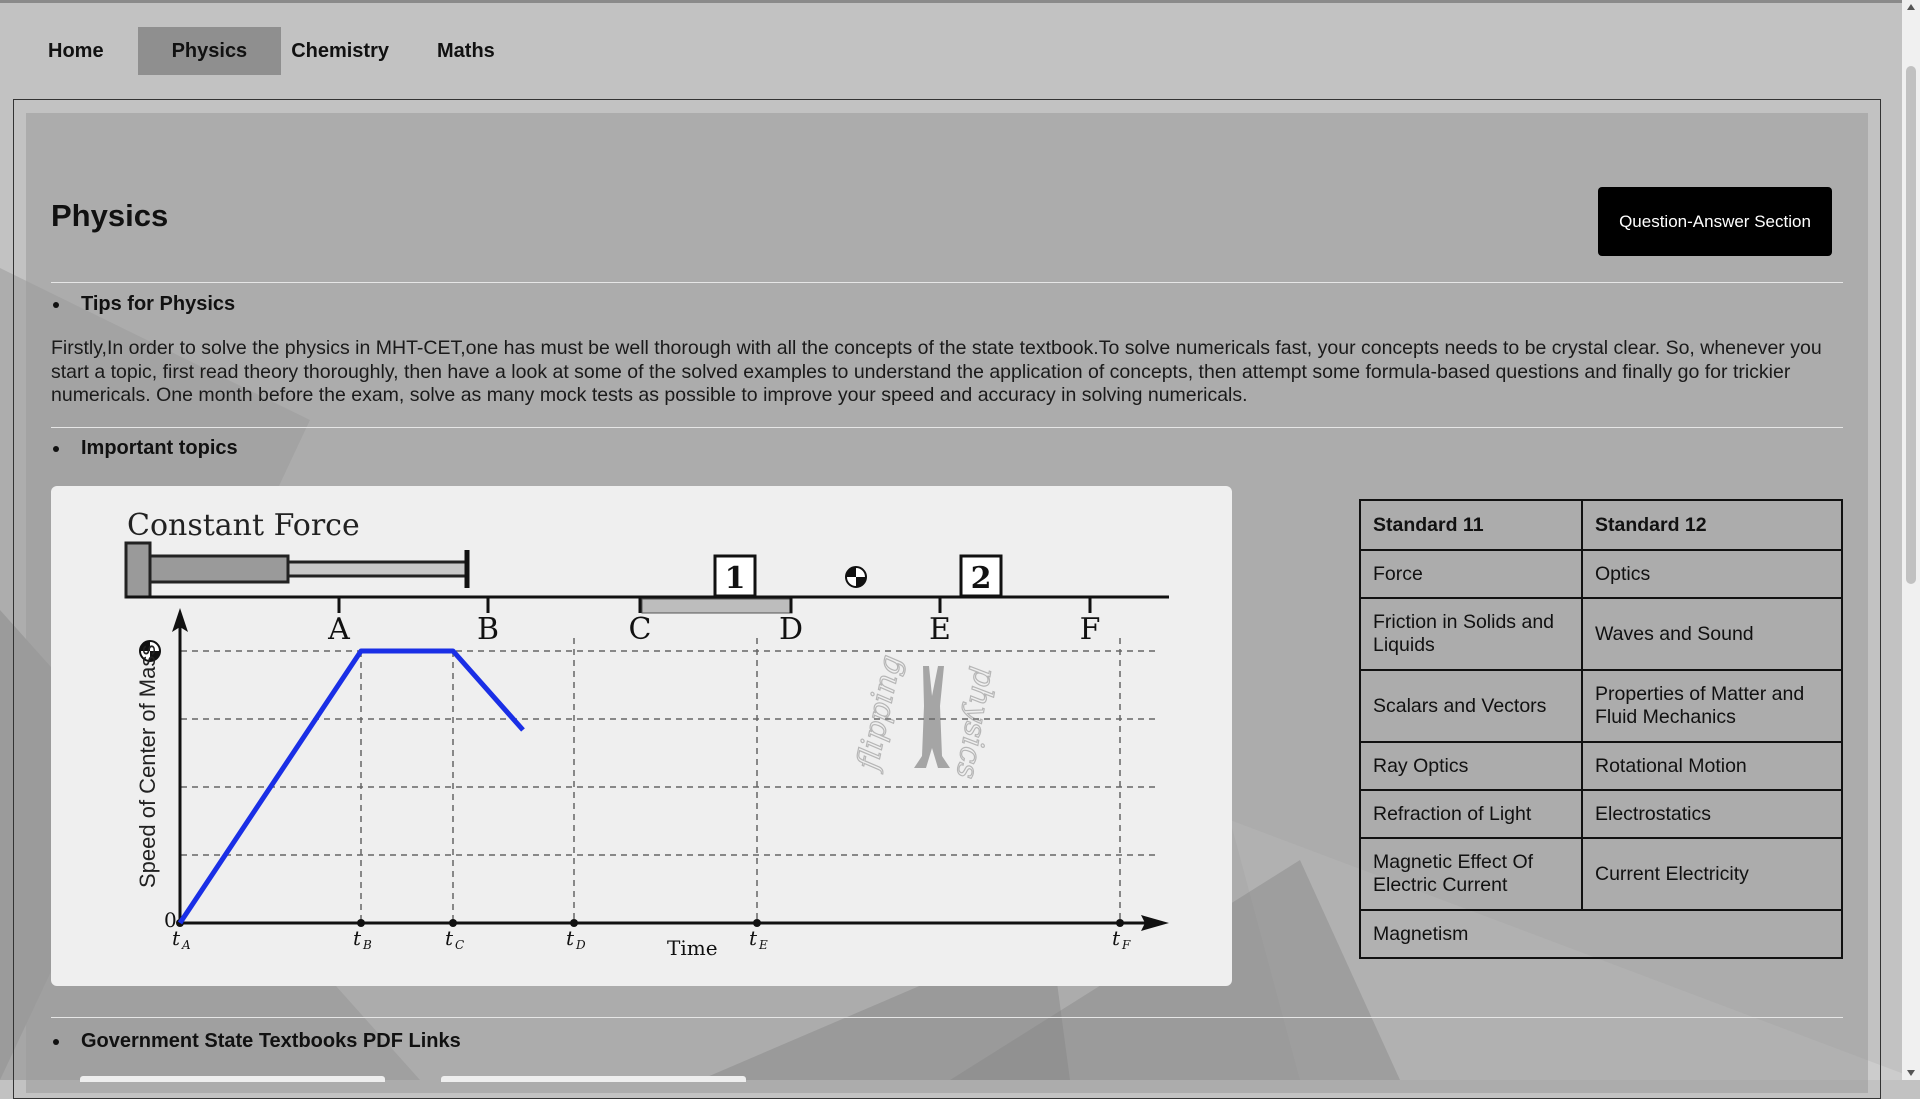 The image size is (1920, 1099). I want to click on flipping-physics-watermark: flipping physics, so click(927, 716).